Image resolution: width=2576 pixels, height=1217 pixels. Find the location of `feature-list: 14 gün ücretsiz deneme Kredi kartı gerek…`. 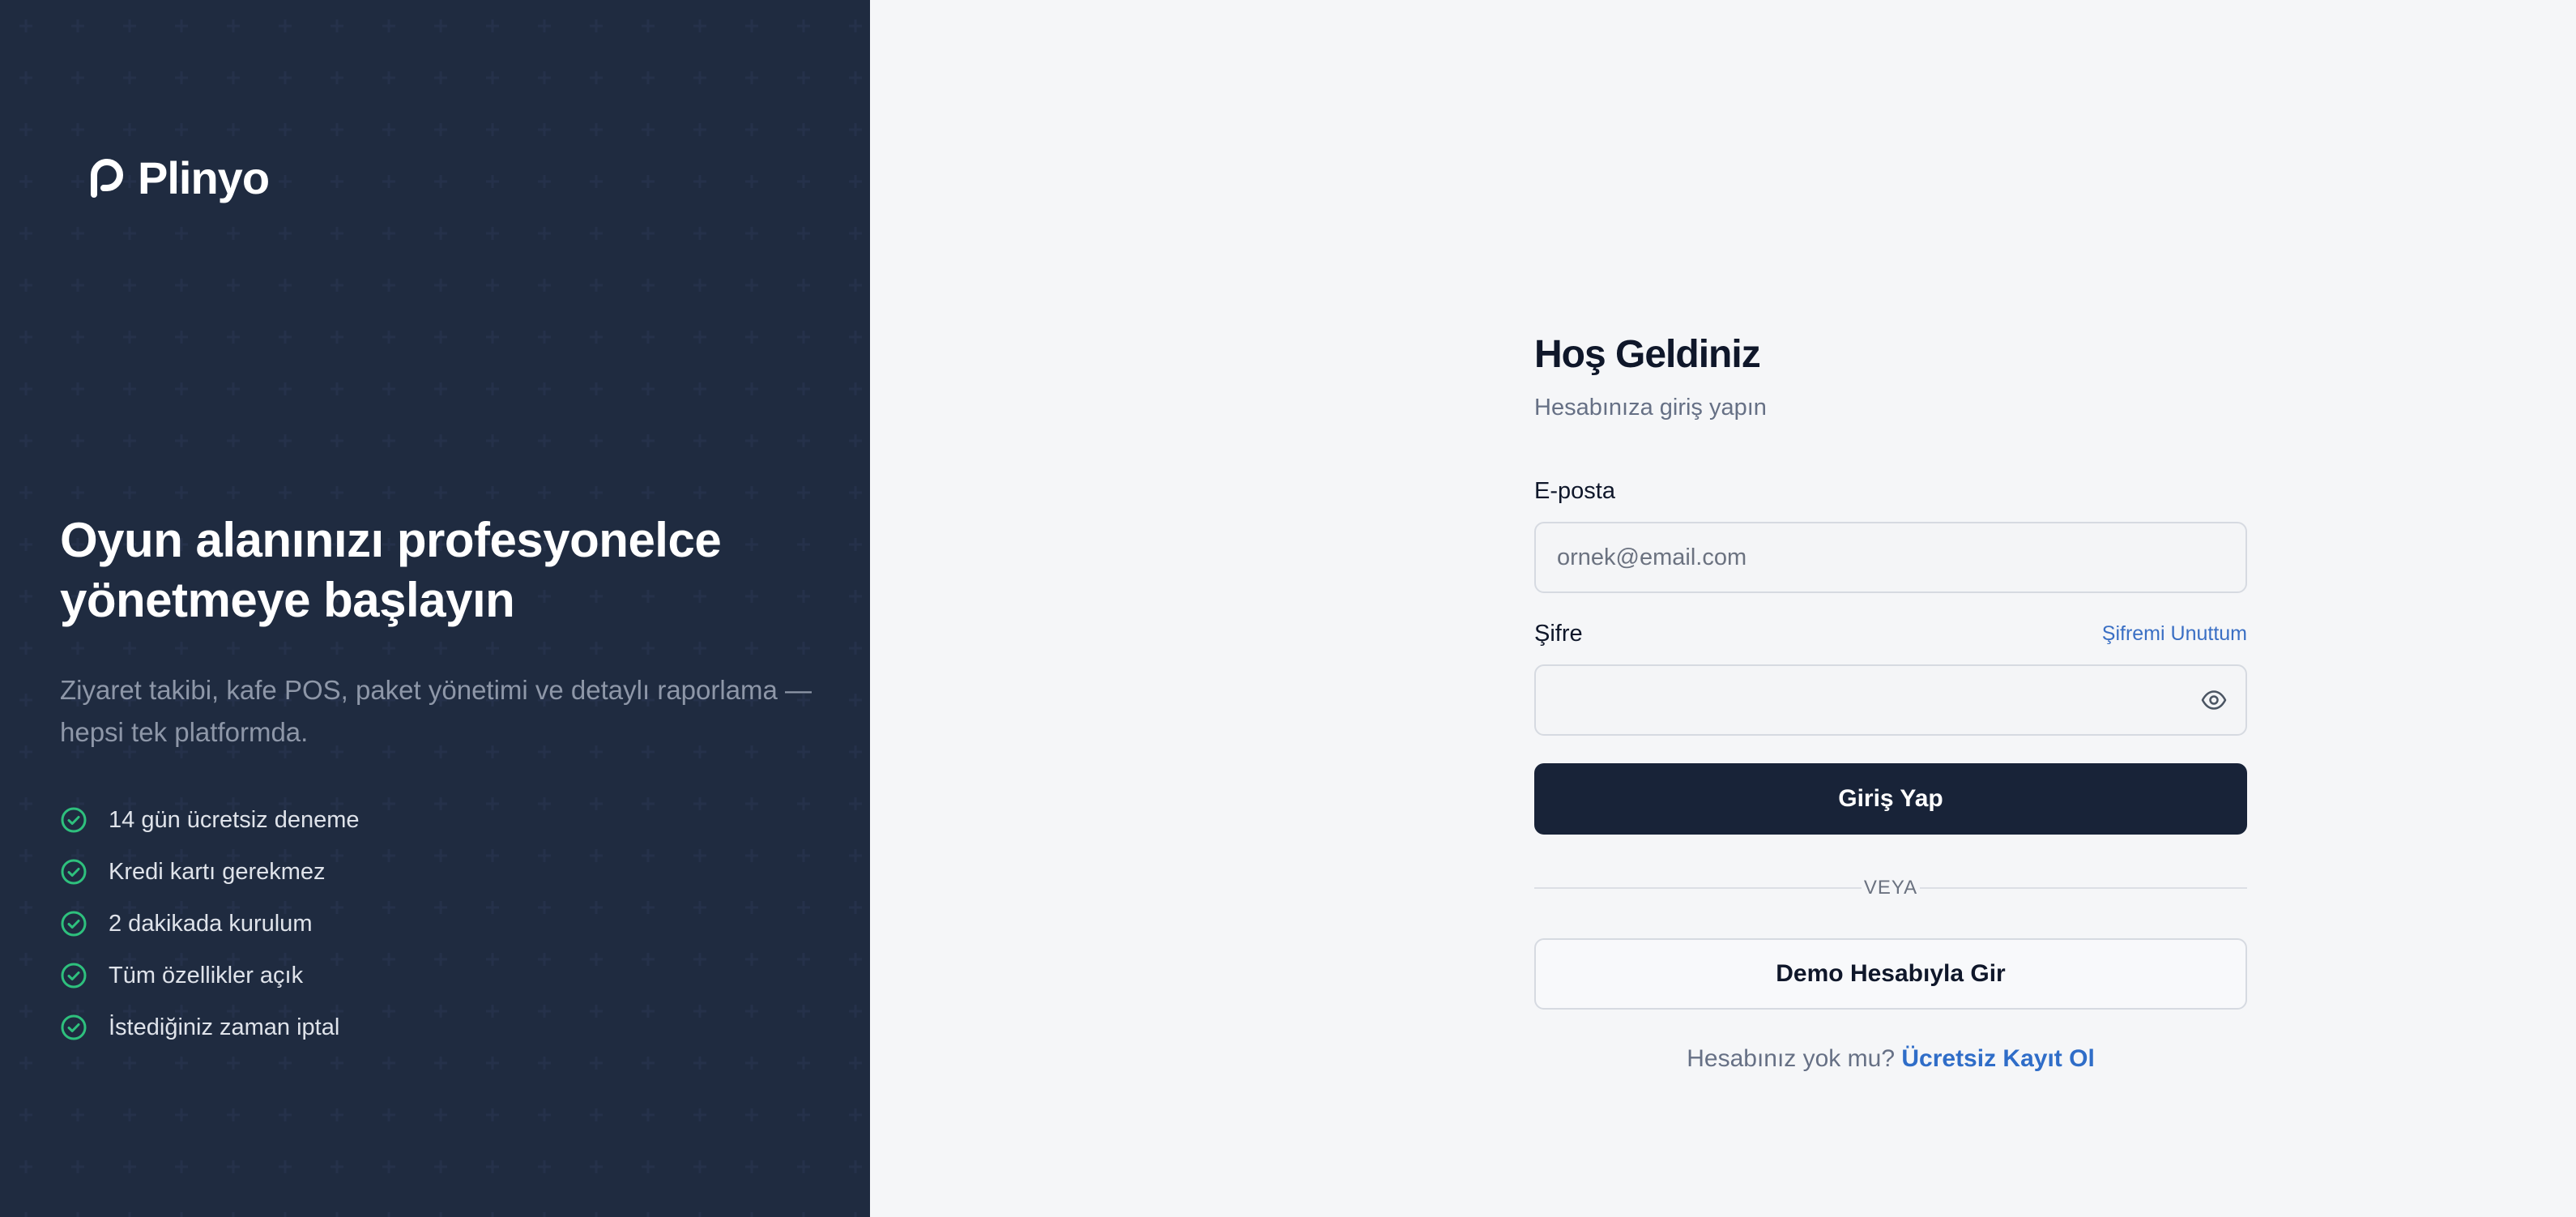

feature-list: 14 gün ücretsiz deneme Kredi kartı gerek… is located at coordinates (210, 923).